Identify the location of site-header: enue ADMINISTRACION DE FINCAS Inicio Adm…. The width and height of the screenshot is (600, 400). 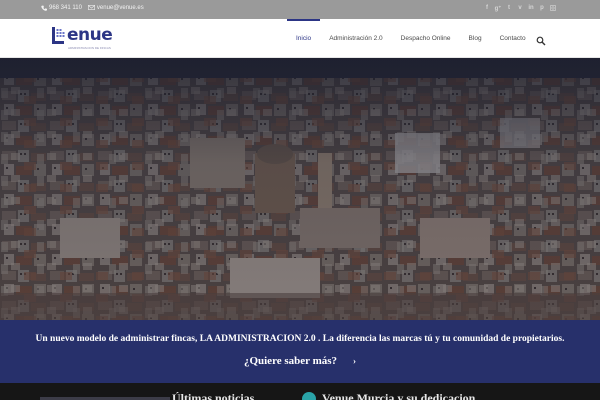
(300, 38).